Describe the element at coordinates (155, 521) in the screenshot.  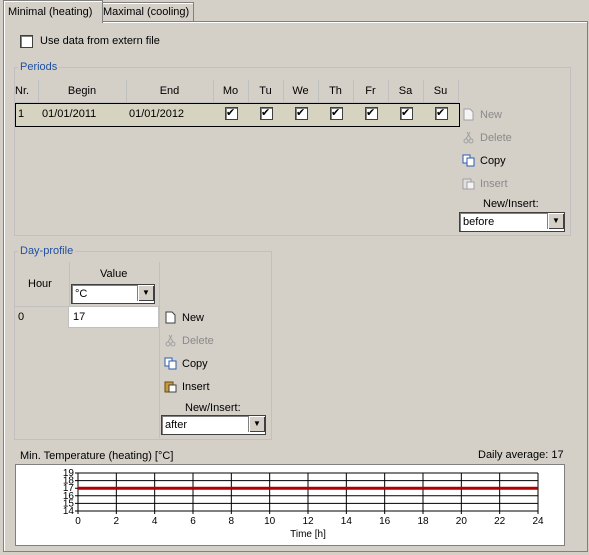
I see `x-tick-label: 4` at that location.